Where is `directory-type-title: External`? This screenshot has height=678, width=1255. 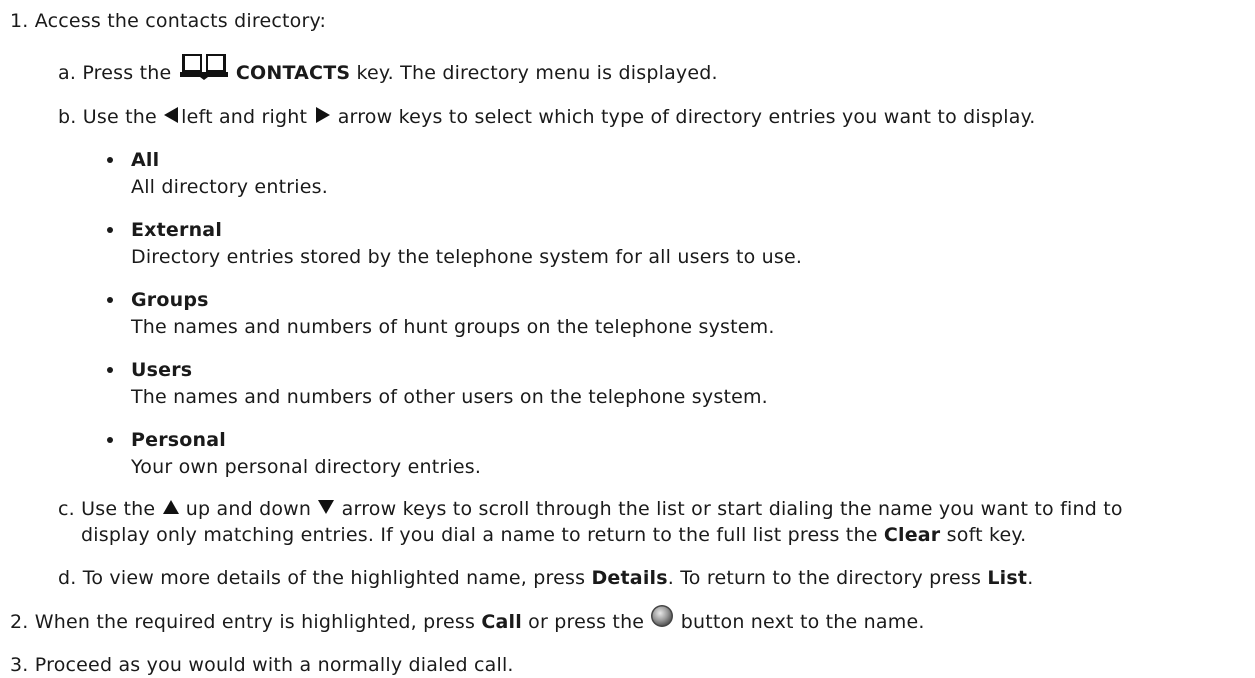 directory-type-title: External is located at coordinates (177, 230).